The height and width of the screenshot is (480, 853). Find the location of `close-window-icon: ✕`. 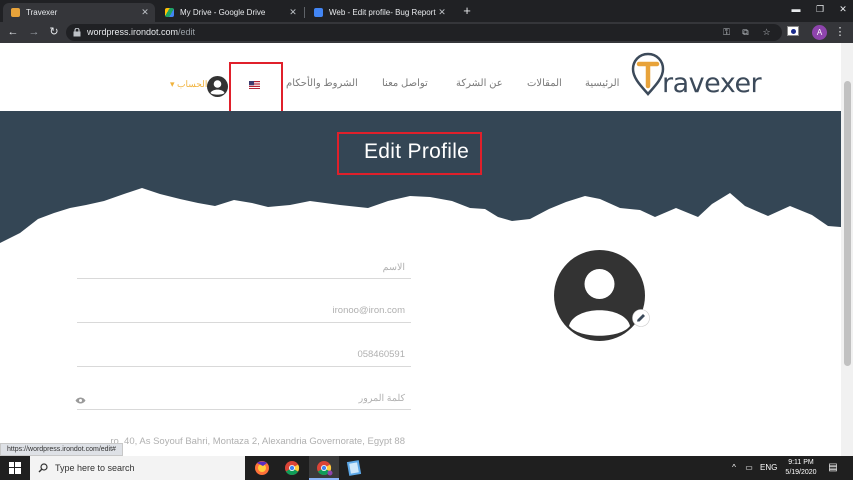

close-window-icon: ✕ is located at coordinates (843, 9).